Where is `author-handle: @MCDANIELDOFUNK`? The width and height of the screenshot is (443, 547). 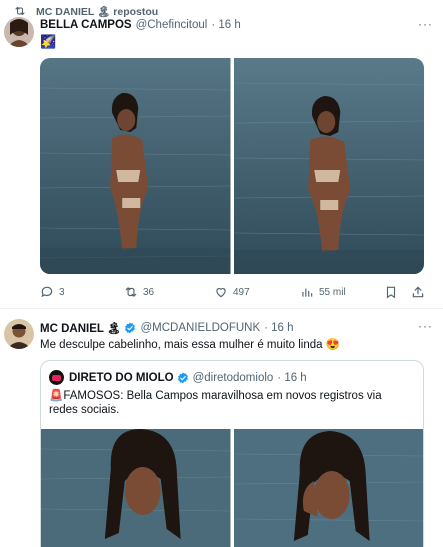 author-handle: @MCDANIELDOFUNK is located at coordinates (200, 328).